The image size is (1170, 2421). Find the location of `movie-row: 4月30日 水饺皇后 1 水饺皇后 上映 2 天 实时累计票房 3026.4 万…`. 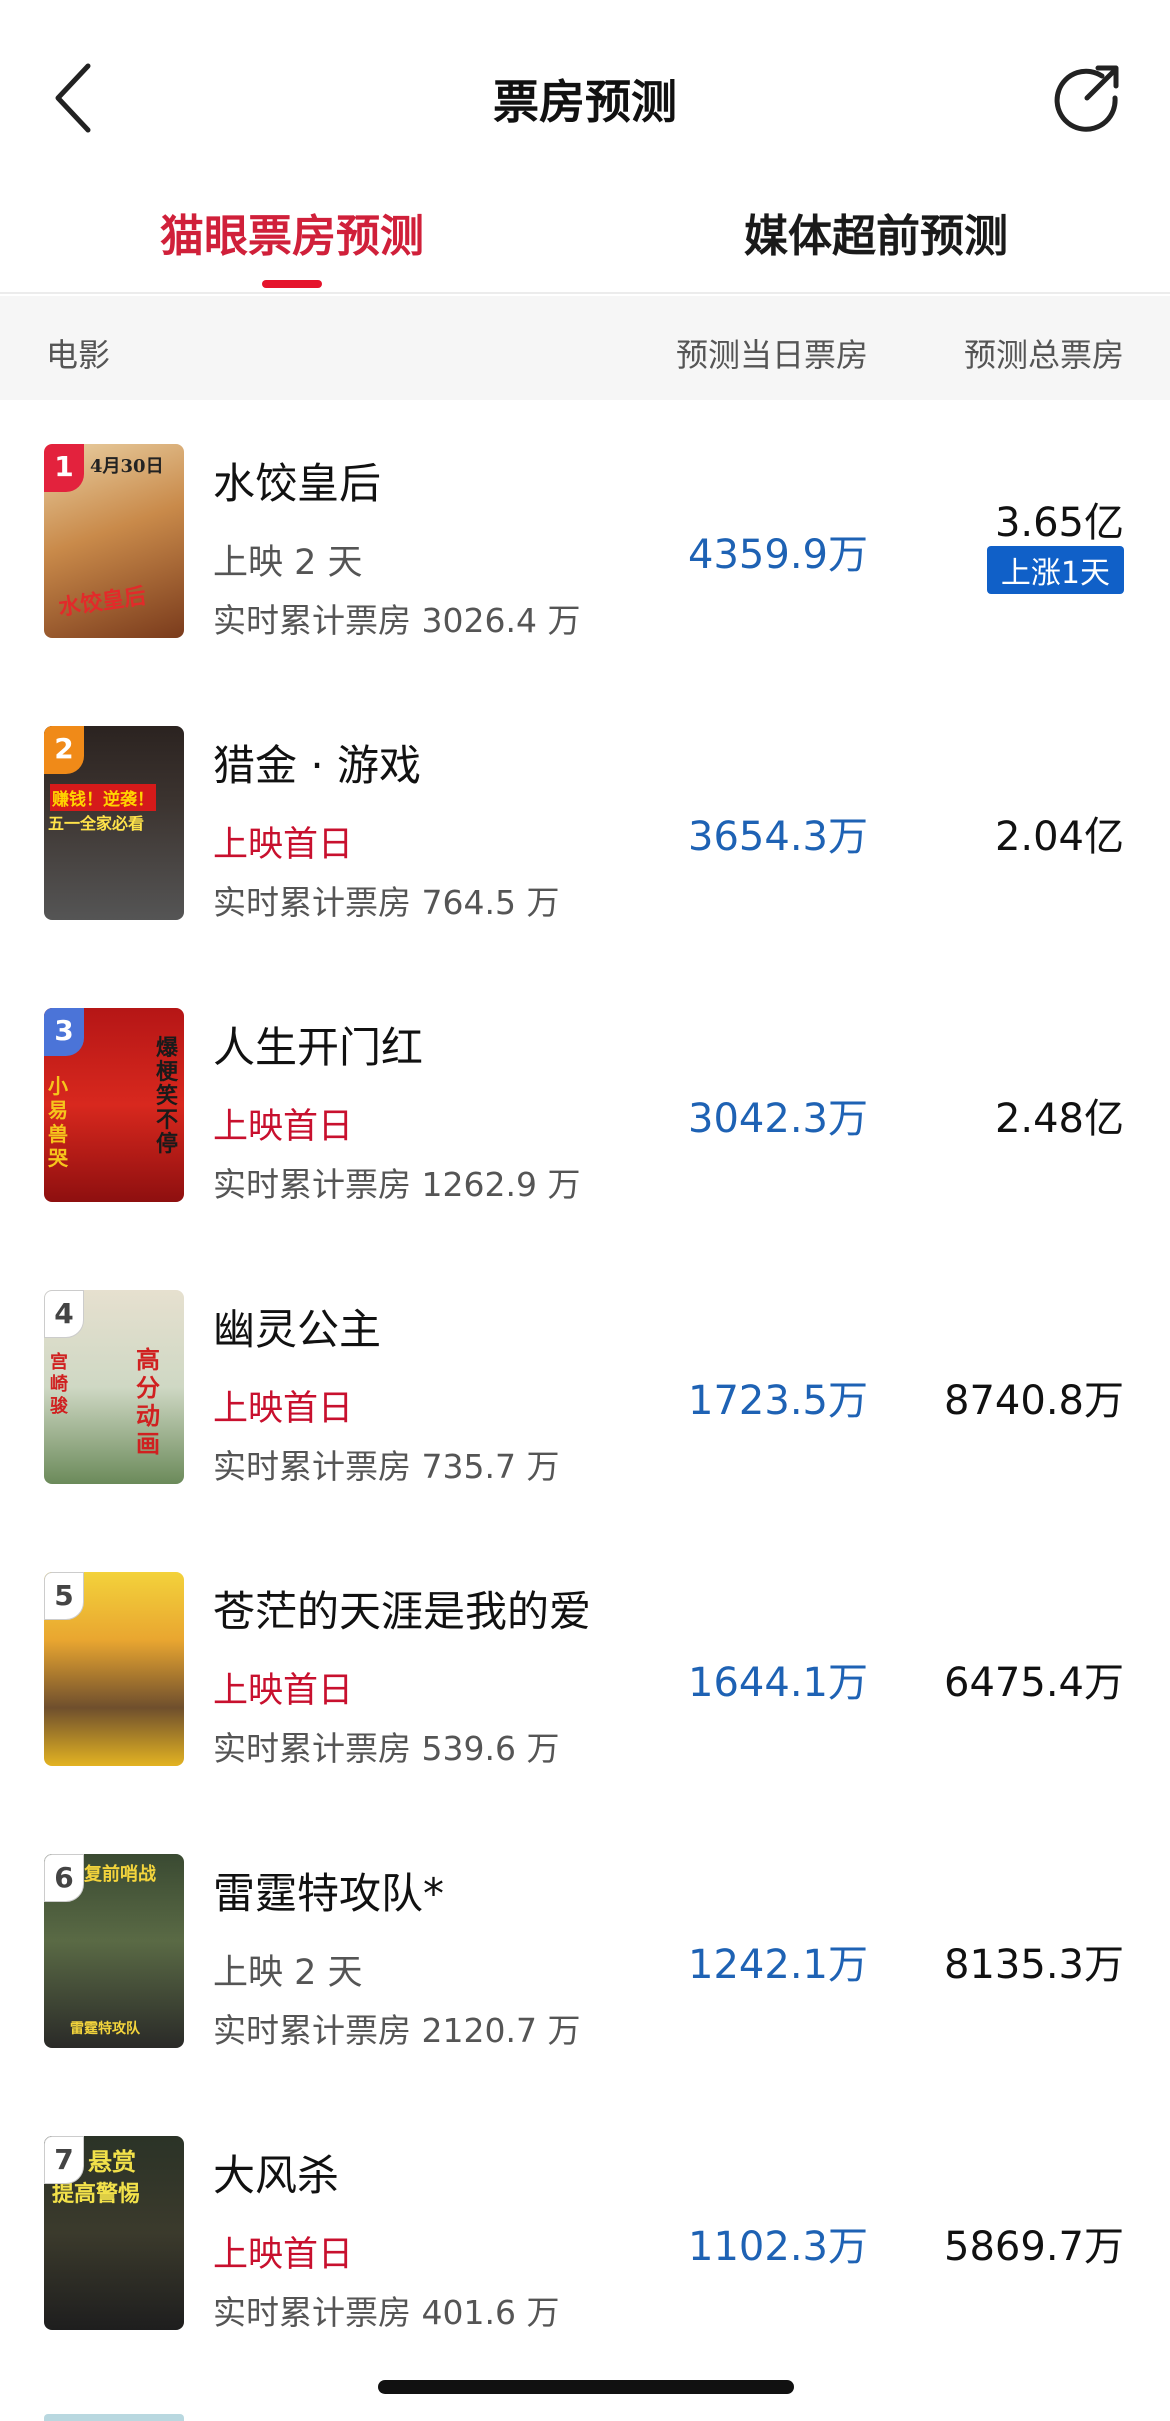

movie-row: 4月30日 水饺皇后 1 水饺皇后 上映 2 天 实时累计票房 3026.4 万… is located at coordinates (585, 541).